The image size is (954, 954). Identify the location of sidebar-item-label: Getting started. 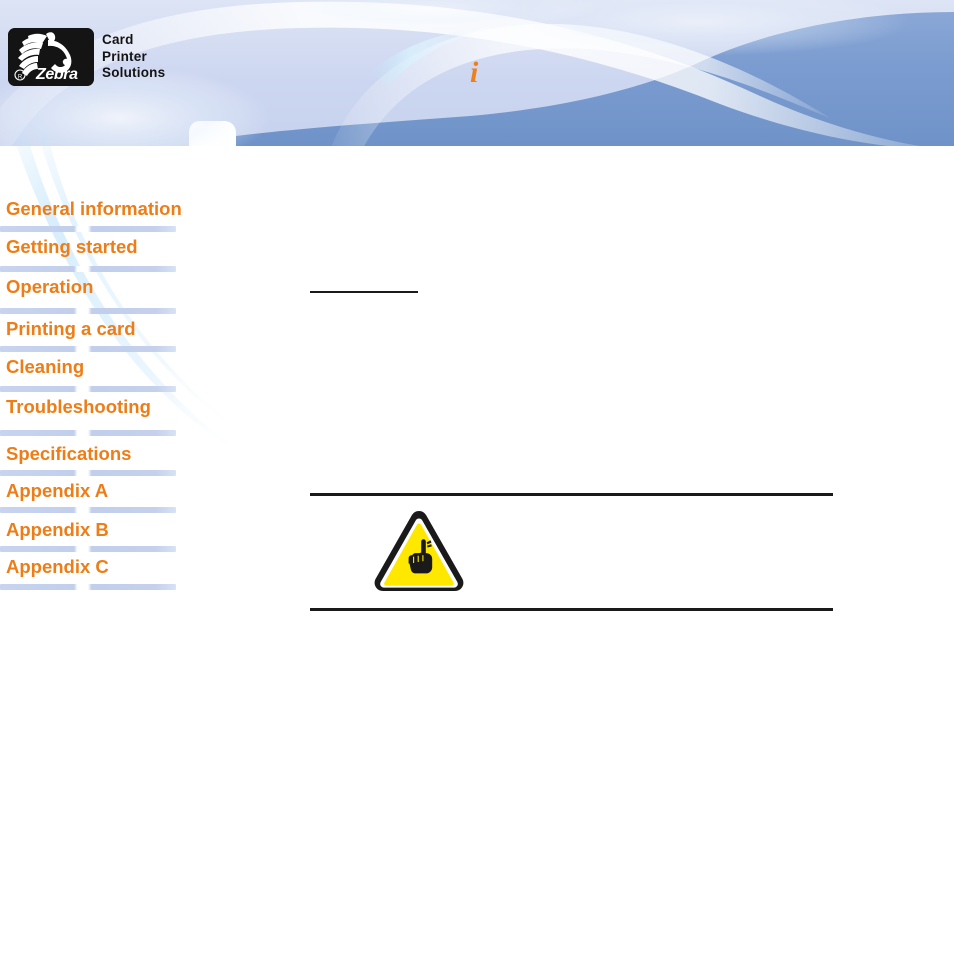
(72, 246).